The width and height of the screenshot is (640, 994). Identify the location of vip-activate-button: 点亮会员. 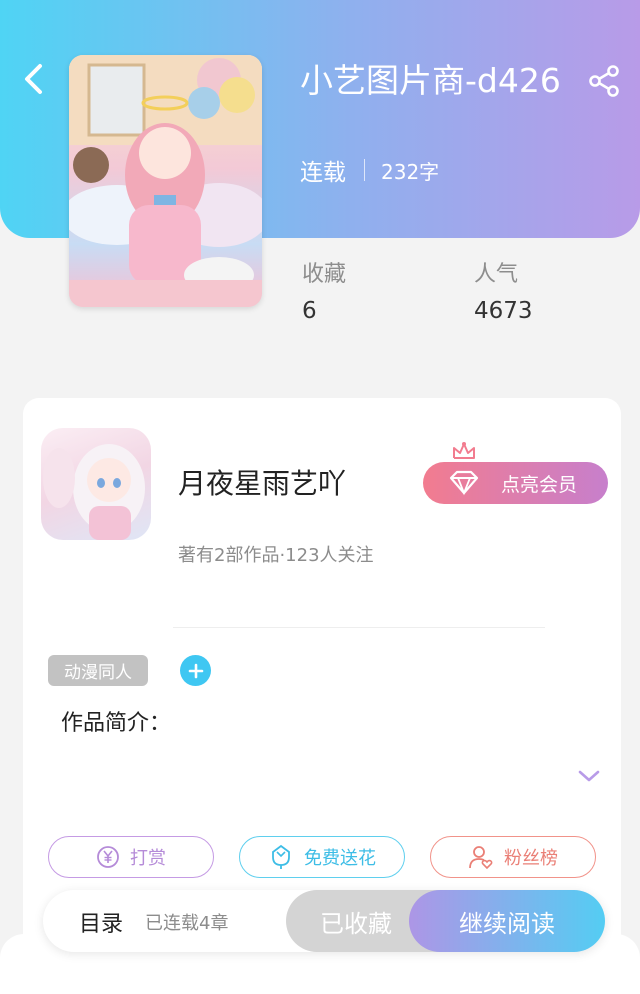
(515, 483).